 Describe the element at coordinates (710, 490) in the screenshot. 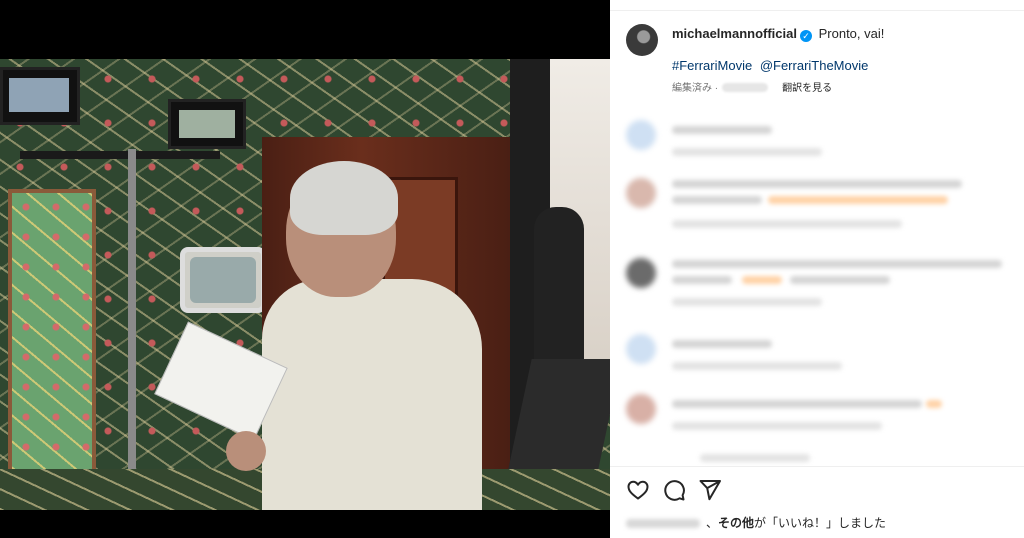

I see `send-icon` at that location.